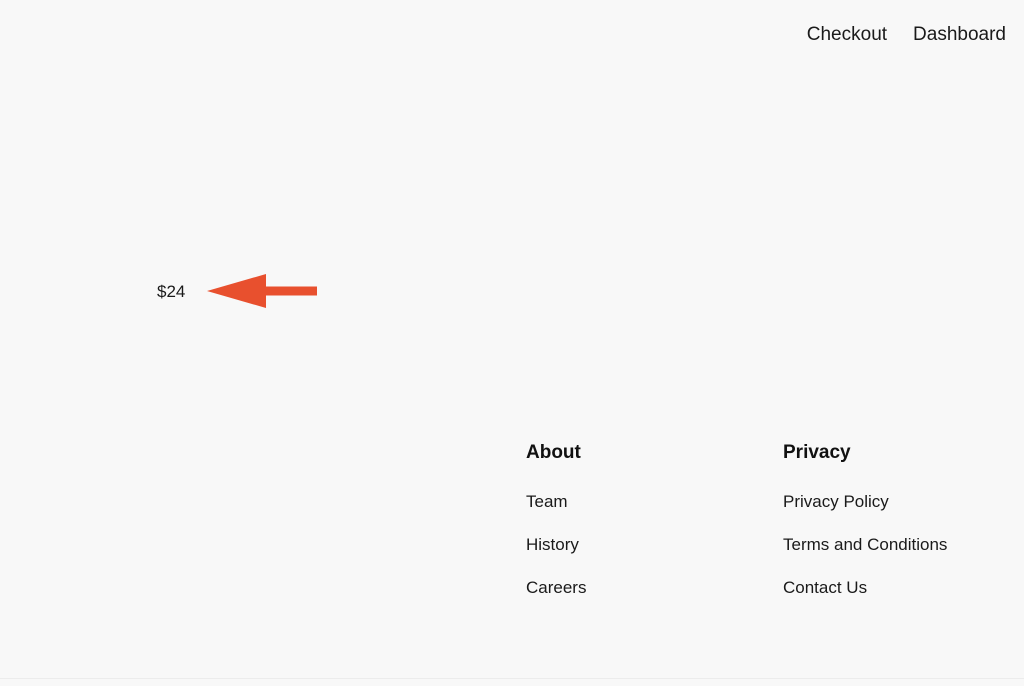 The height and width of the screenshot is (686, 1024). I want to click on price-annotation-arrow, so click(262, 291).